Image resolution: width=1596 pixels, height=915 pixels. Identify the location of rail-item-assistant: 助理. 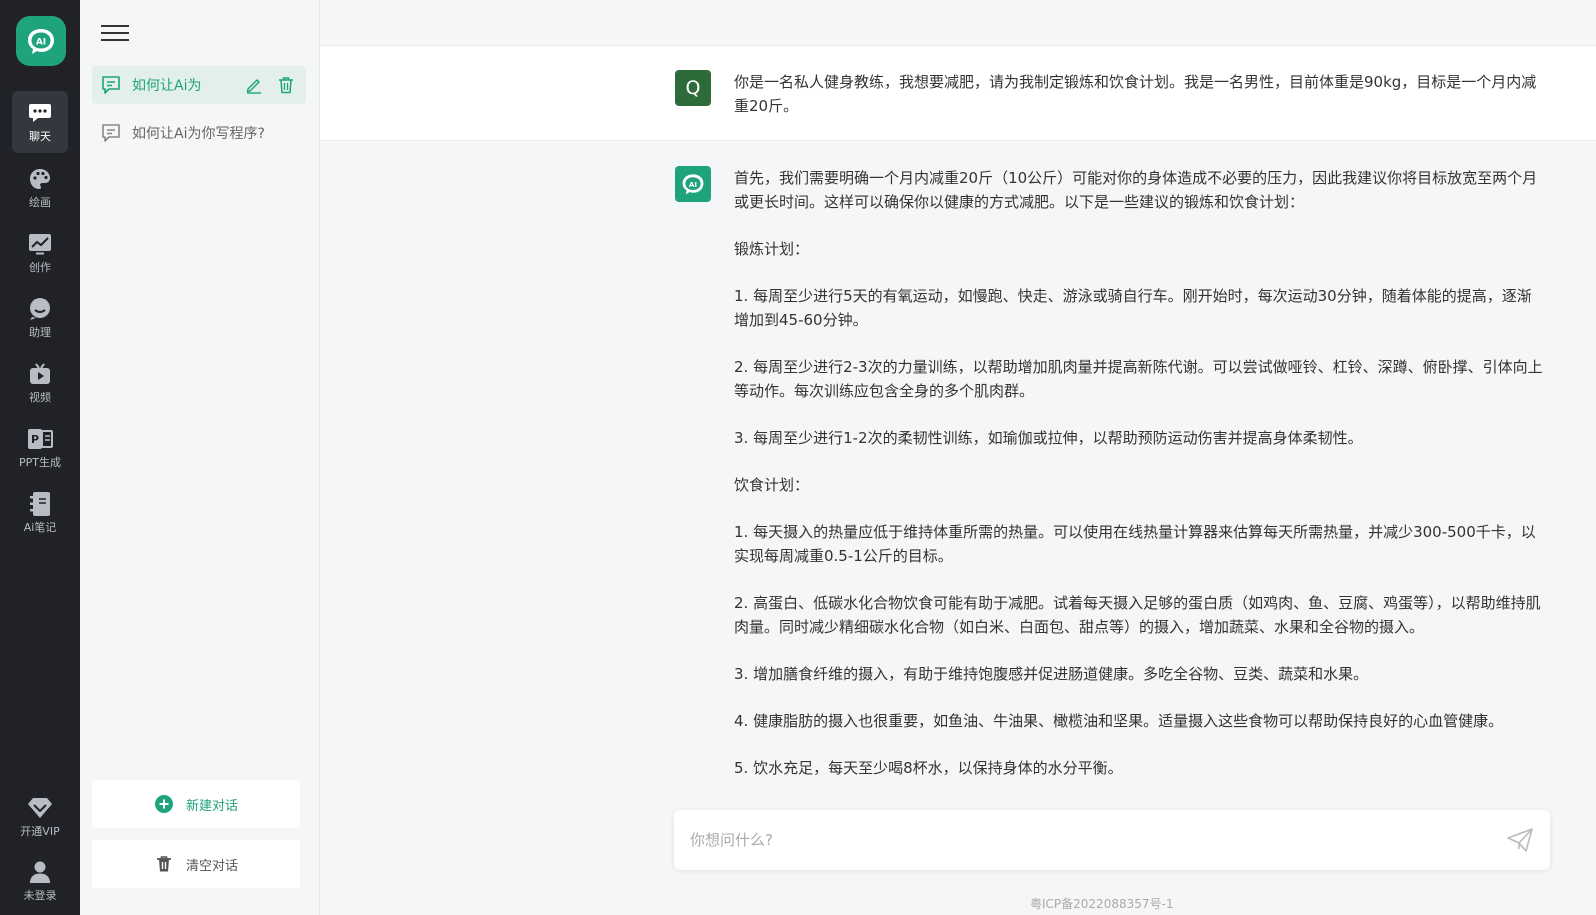
(40, 318).